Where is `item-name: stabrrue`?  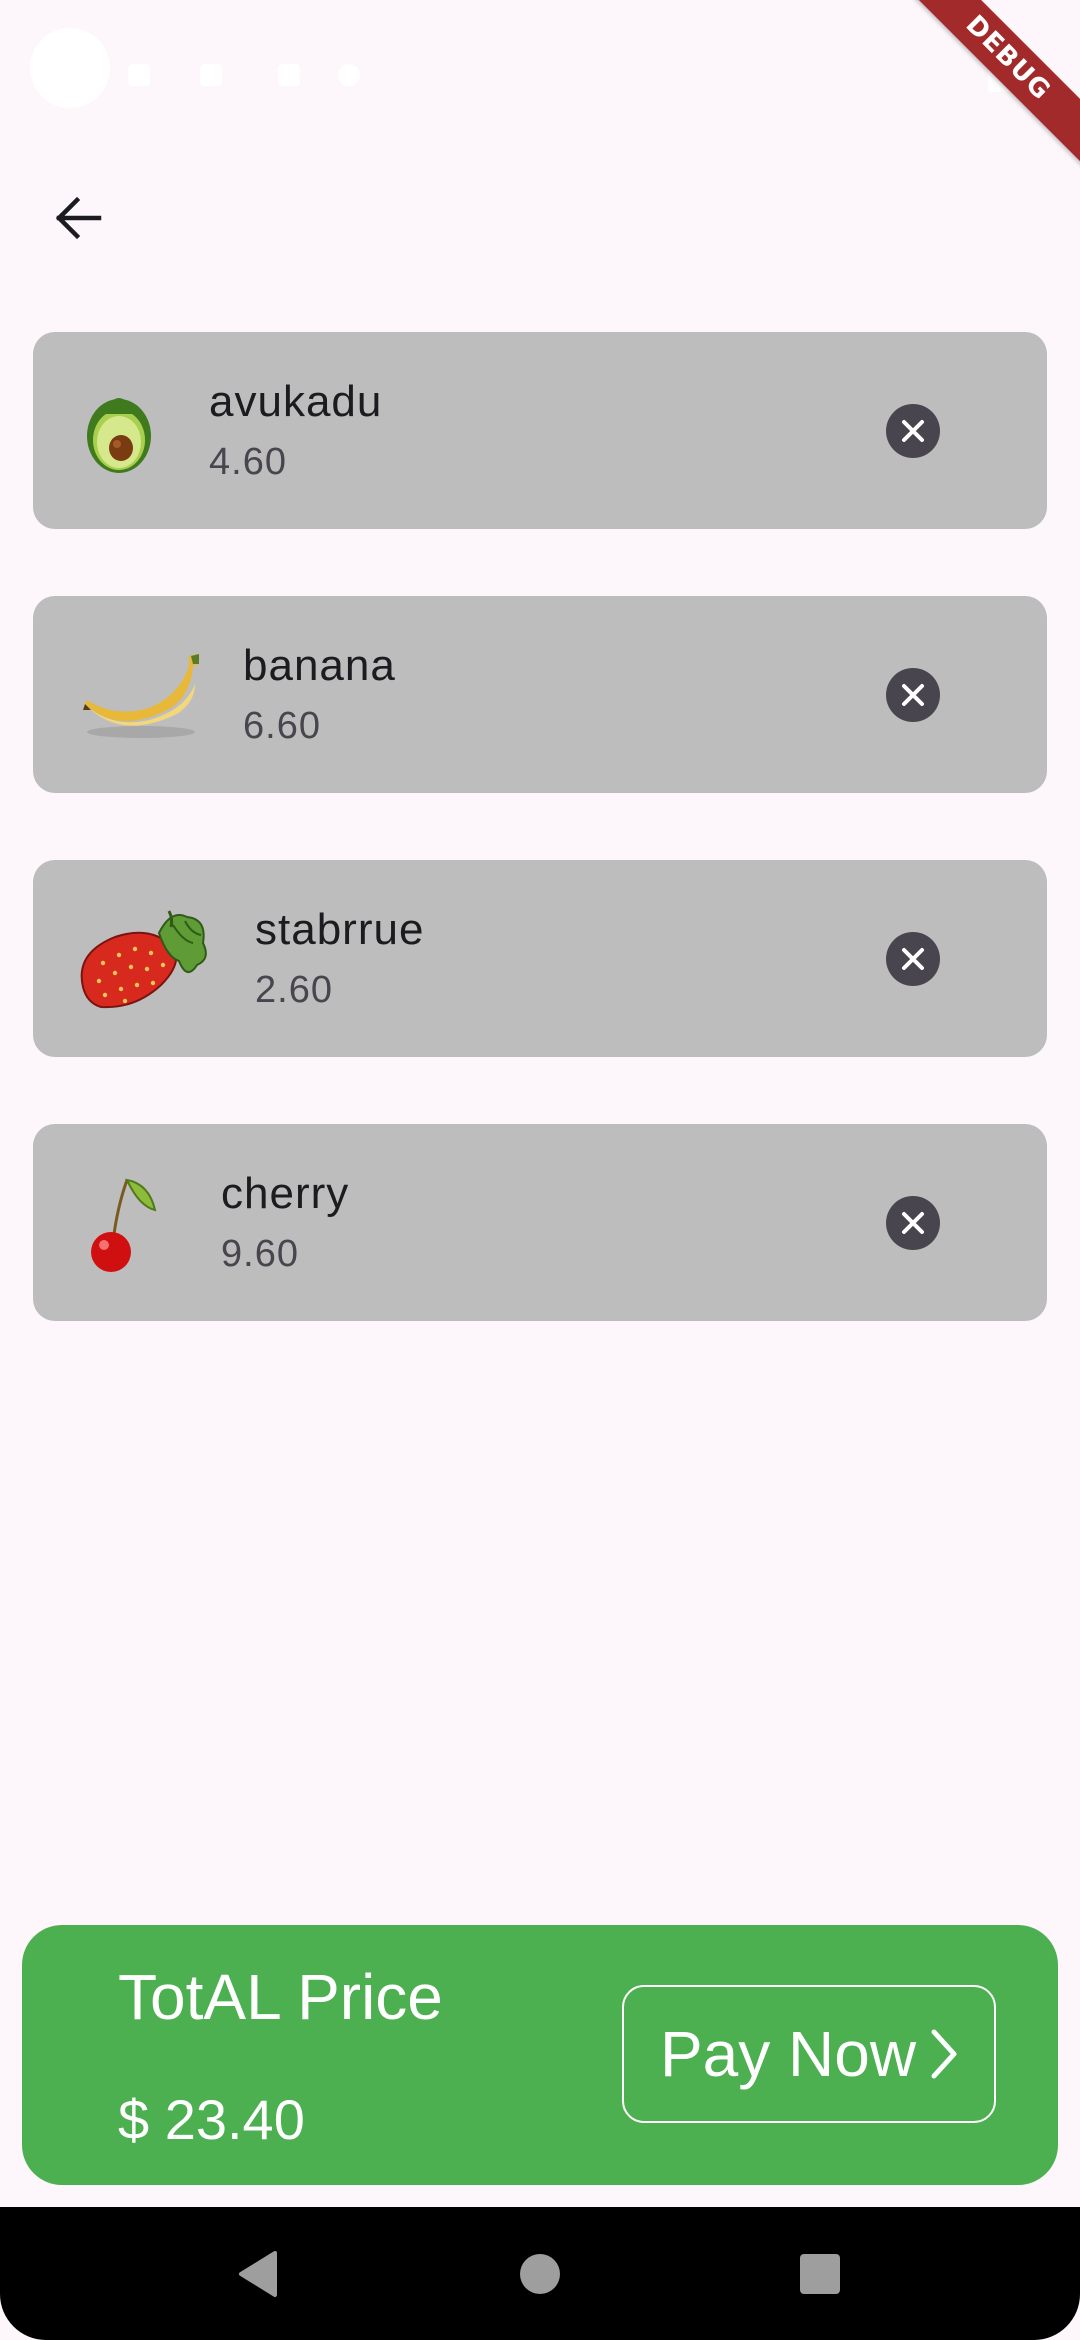
item-name: stabrrue is located at coordinates (340, 929).